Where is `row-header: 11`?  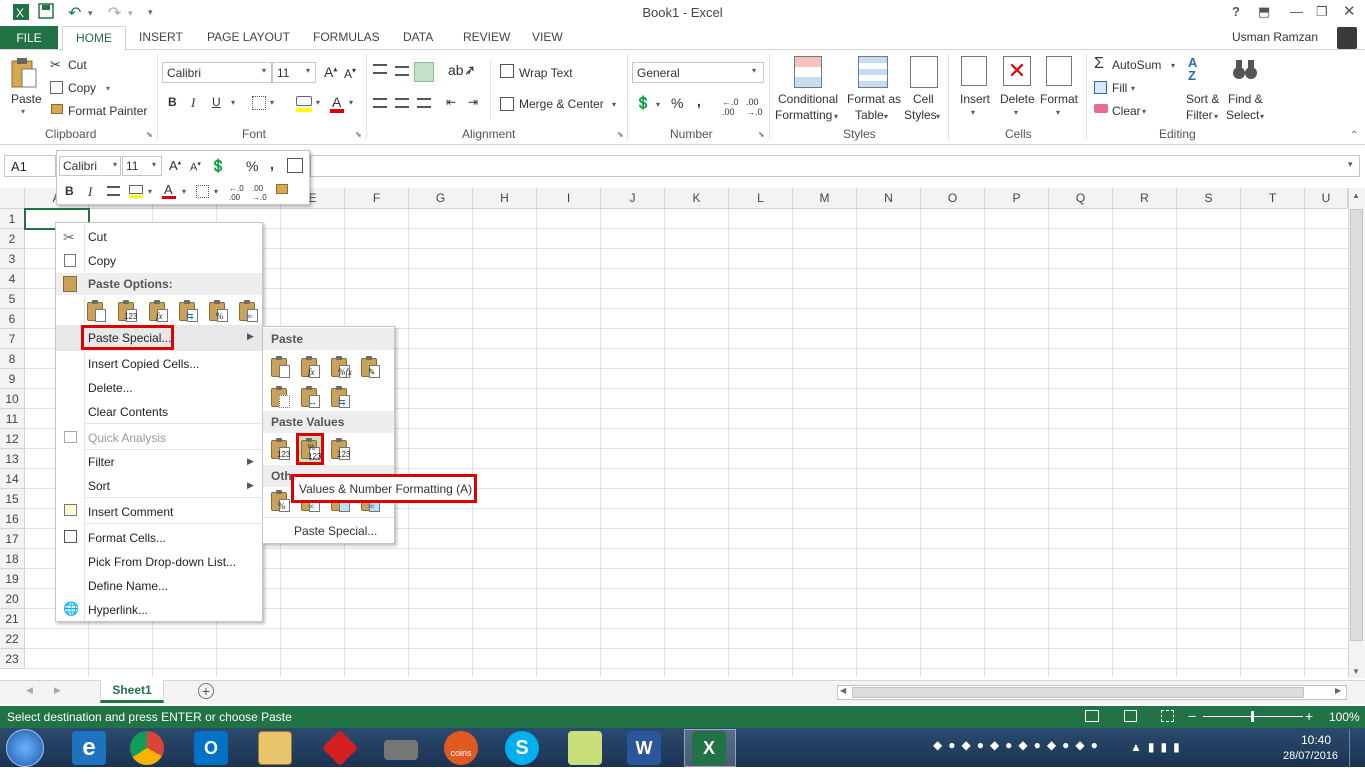 row-header: 11 is located at coordinates (12, 419).